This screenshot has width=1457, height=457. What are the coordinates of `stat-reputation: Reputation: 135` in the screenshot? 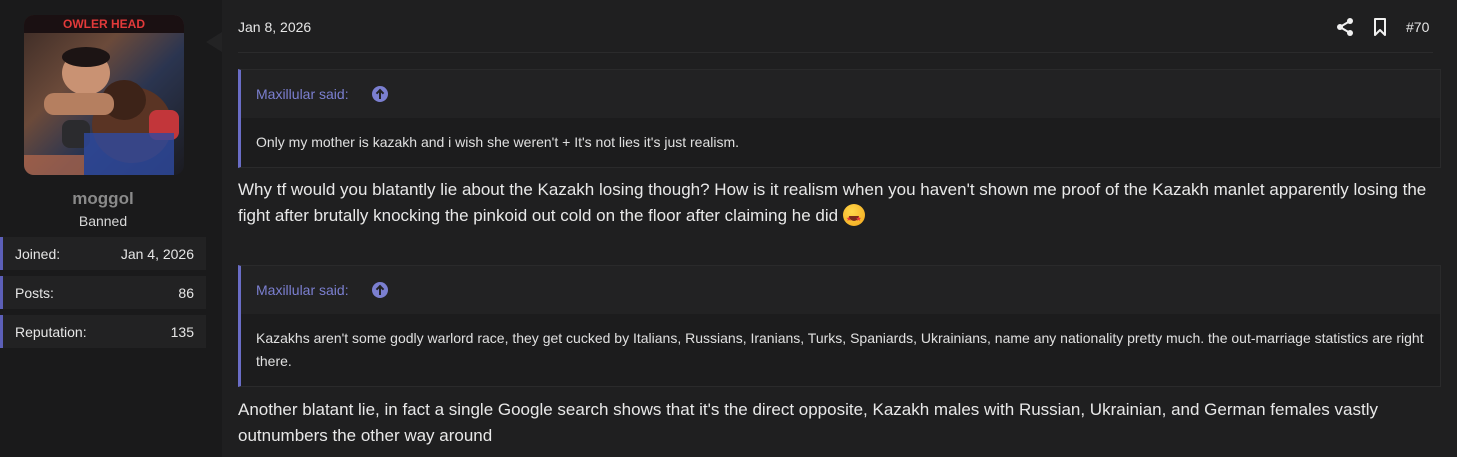 It's located at (103, 331).